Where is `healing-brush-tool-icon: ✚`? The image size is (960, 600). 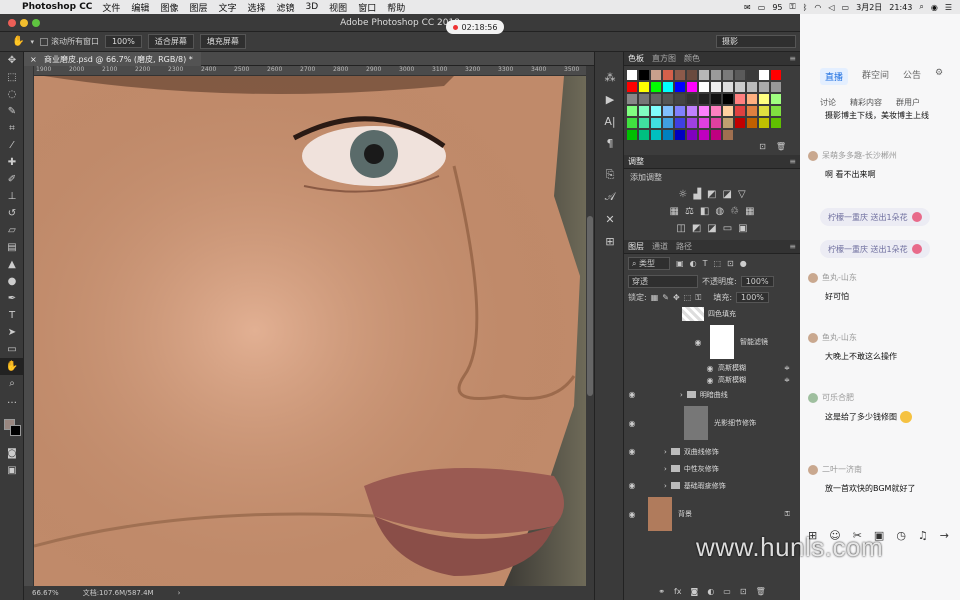 healing-brush-tool-icon: ✚ is located at coordinates (12, 162).